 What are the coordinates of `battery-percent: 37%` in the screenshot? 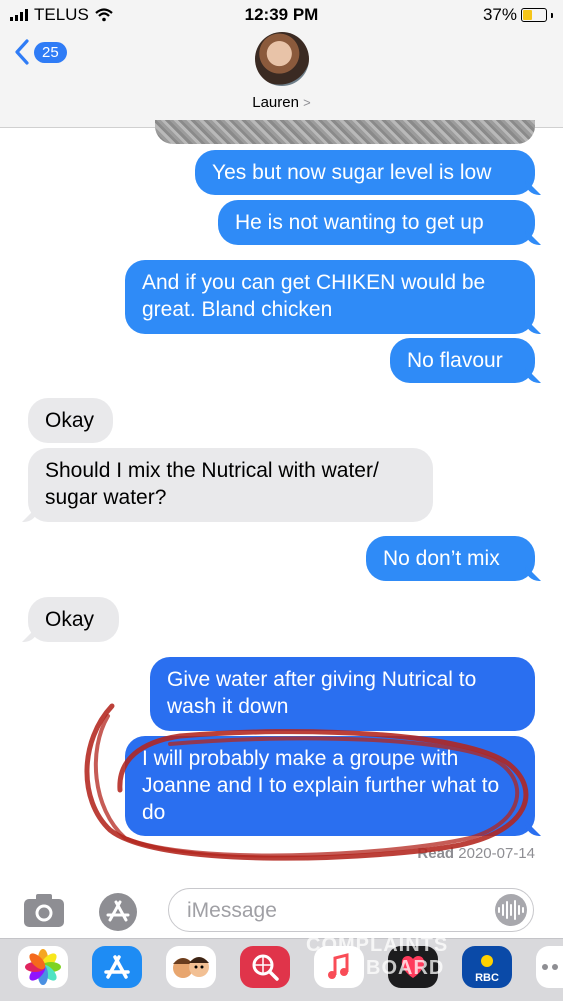 It's located at (499, 14).